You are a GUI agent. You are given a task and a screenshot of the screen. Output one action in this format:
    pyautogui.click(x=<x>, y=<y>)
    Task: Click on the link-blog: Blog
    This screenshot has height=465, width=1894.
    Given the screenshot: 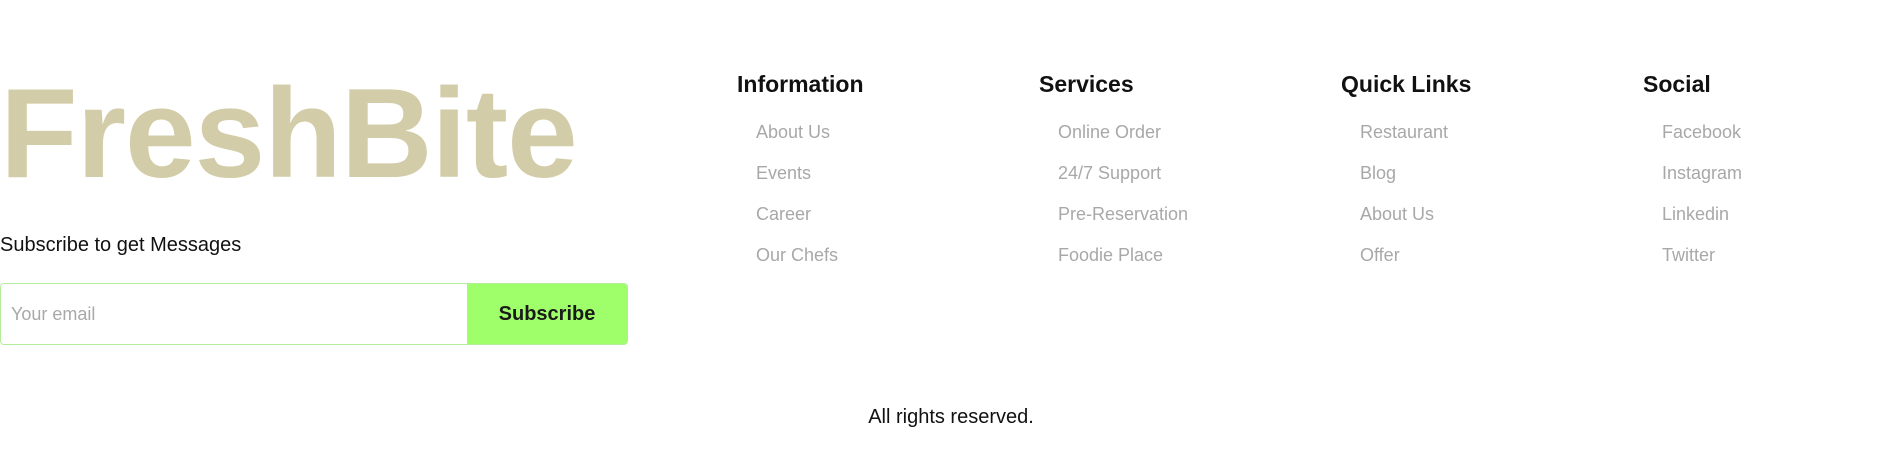 What is the action you would take?
    pyautogui.click(x=1378, y=173)
    